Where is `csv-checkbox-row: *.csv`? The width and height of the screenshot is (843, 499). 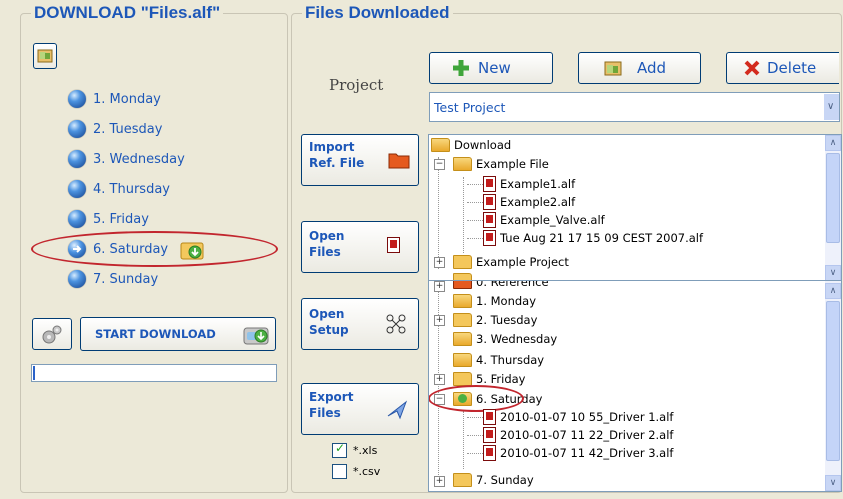 csv-checkbox-row: *.csv is located at coordinates (356, 471).